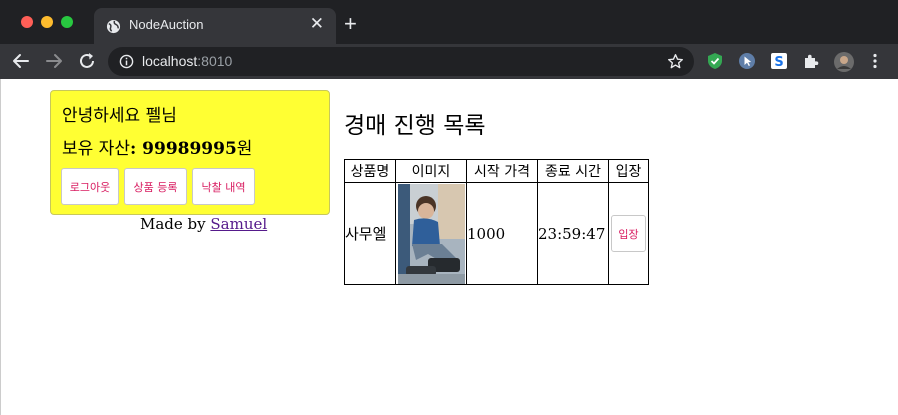 Image resolution: width=898 pixels, height=415 pixels. I want to click on browser-tab: NodeAuction ✕, so click(215, 26).